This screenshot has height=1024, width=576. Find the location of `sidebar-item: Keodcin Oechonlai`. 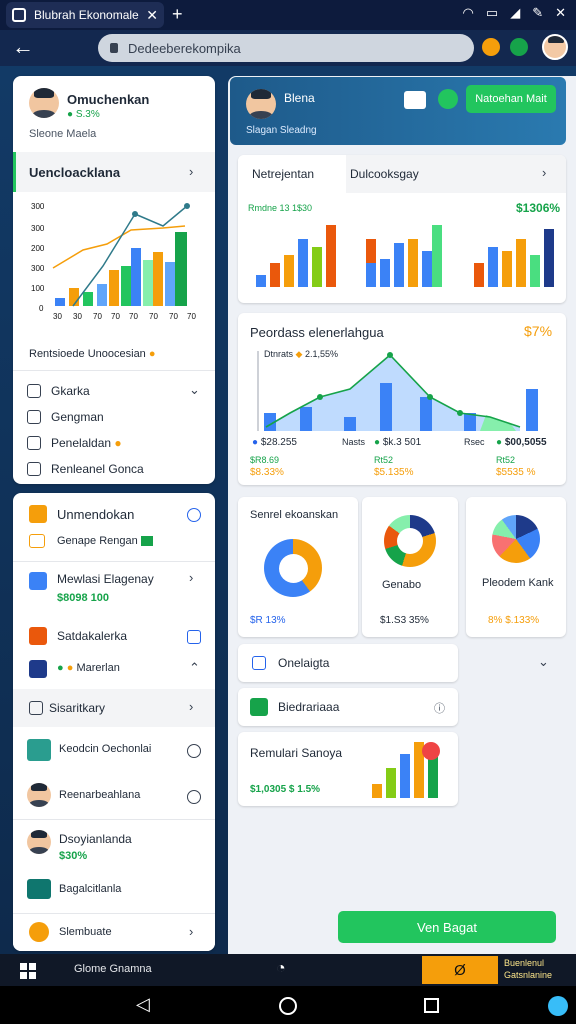

sidebar-item: Keodcin Oechonlai is located at coordinates (114, 750).